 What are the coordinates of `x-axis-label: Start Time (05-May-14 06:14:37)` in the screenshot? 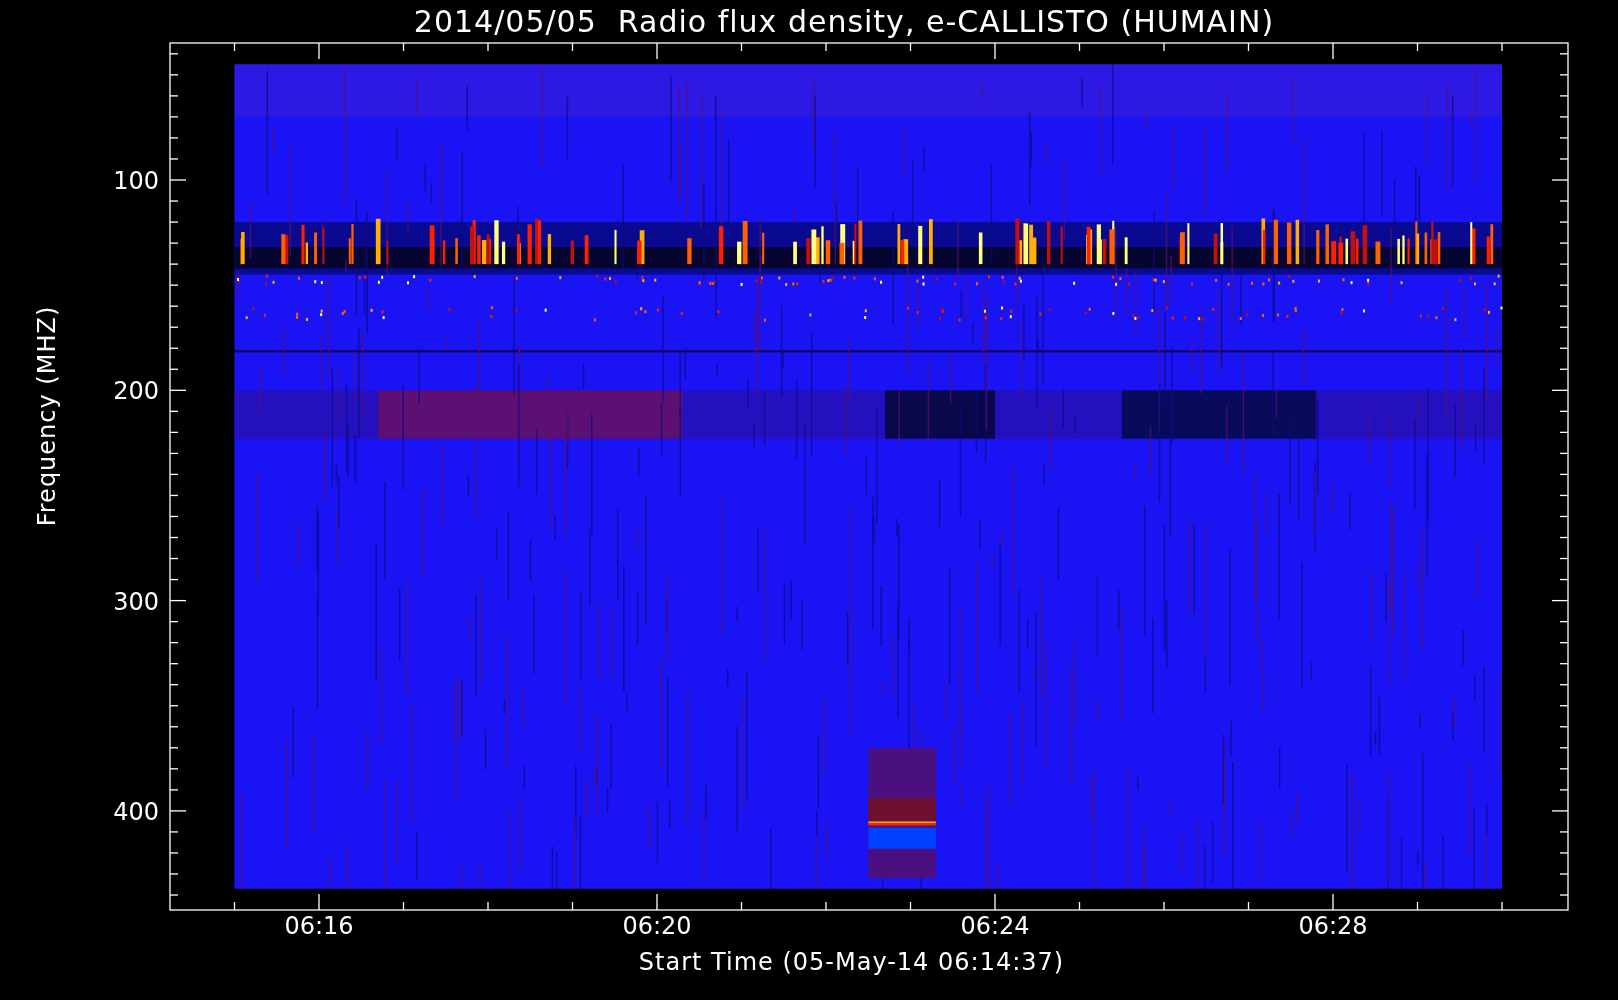 It's located at (851, 962).